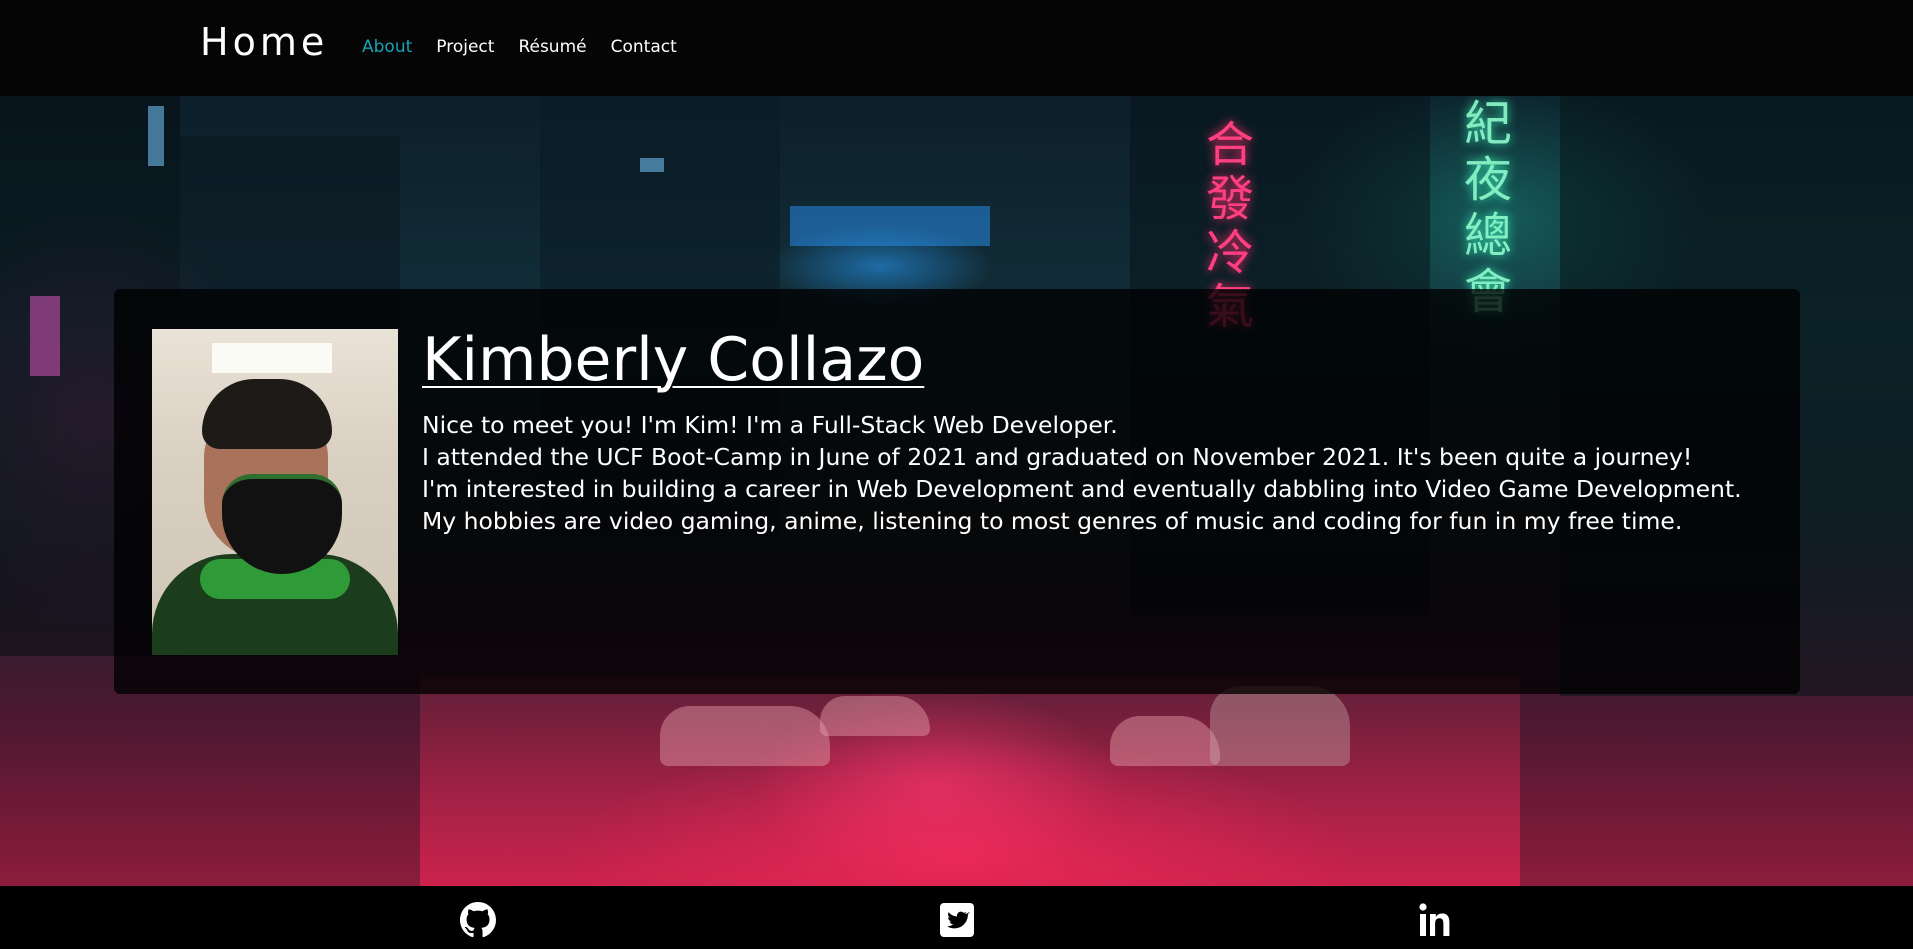  Describe the element at coordinates (465, 47) in the screenshot. I see `nav-link-project: Project` at that location.